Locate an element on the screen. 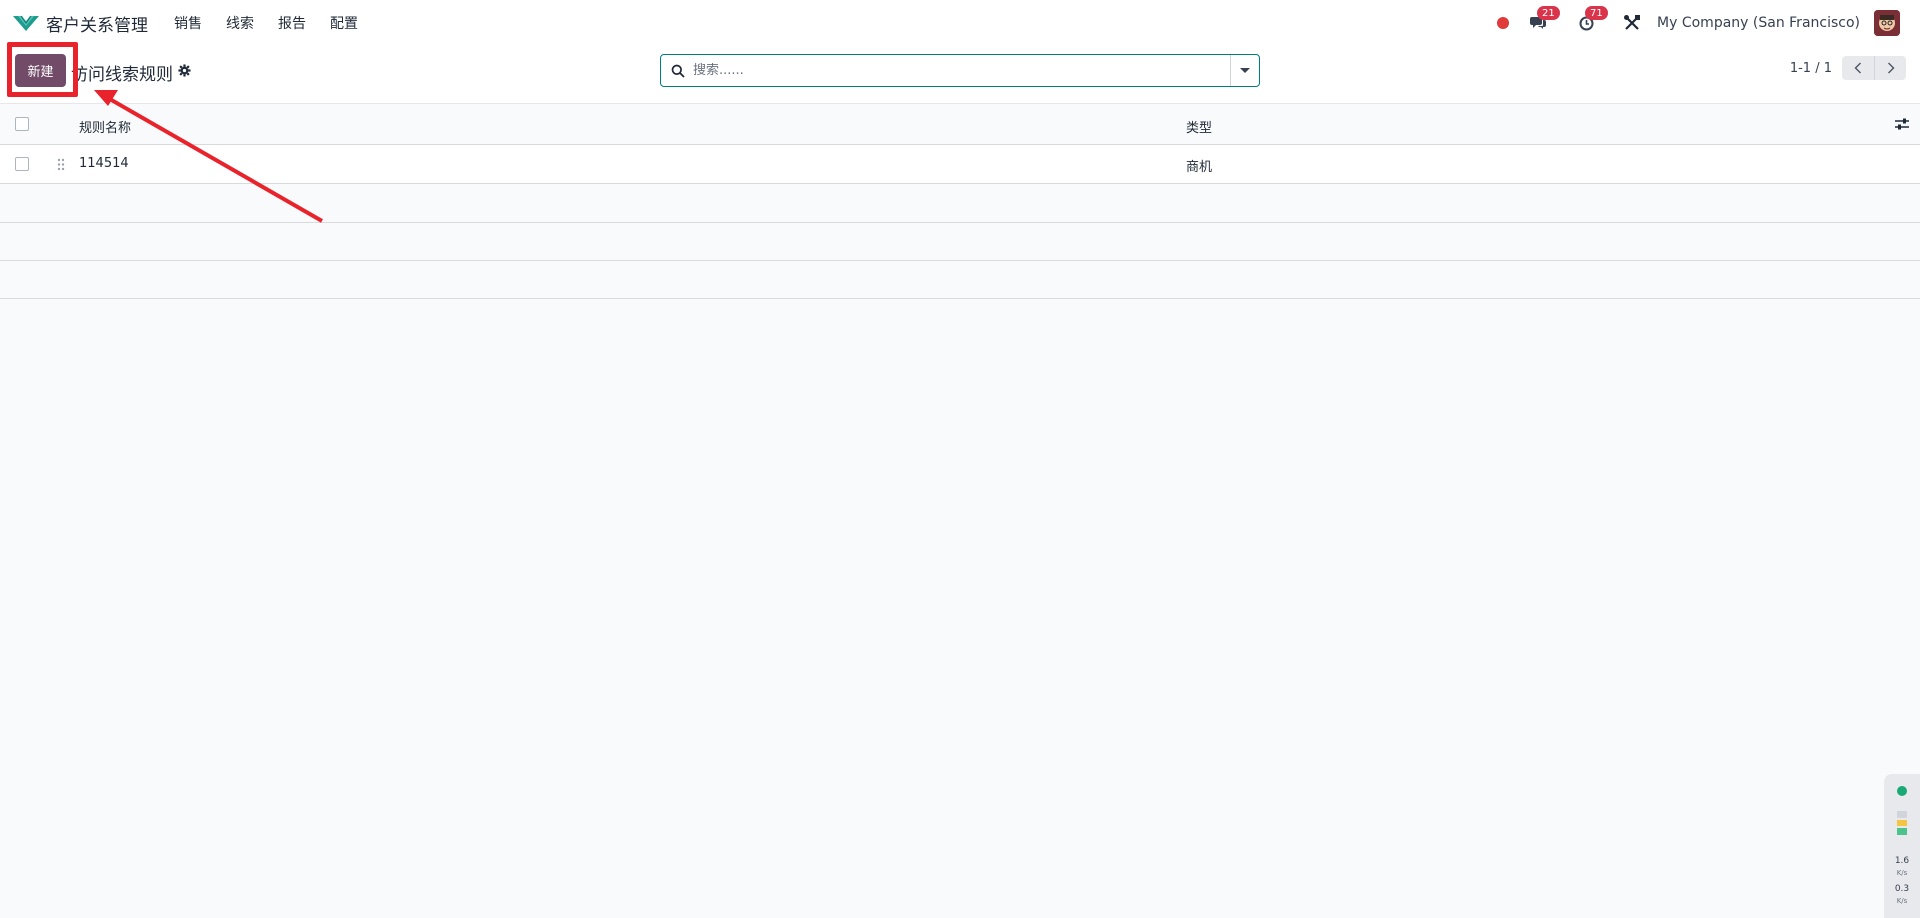 Image resolution: width=1920 pixels, height=918 pixels. pager-value: 1-1 / 1 is located at coordinates (1811, 68).